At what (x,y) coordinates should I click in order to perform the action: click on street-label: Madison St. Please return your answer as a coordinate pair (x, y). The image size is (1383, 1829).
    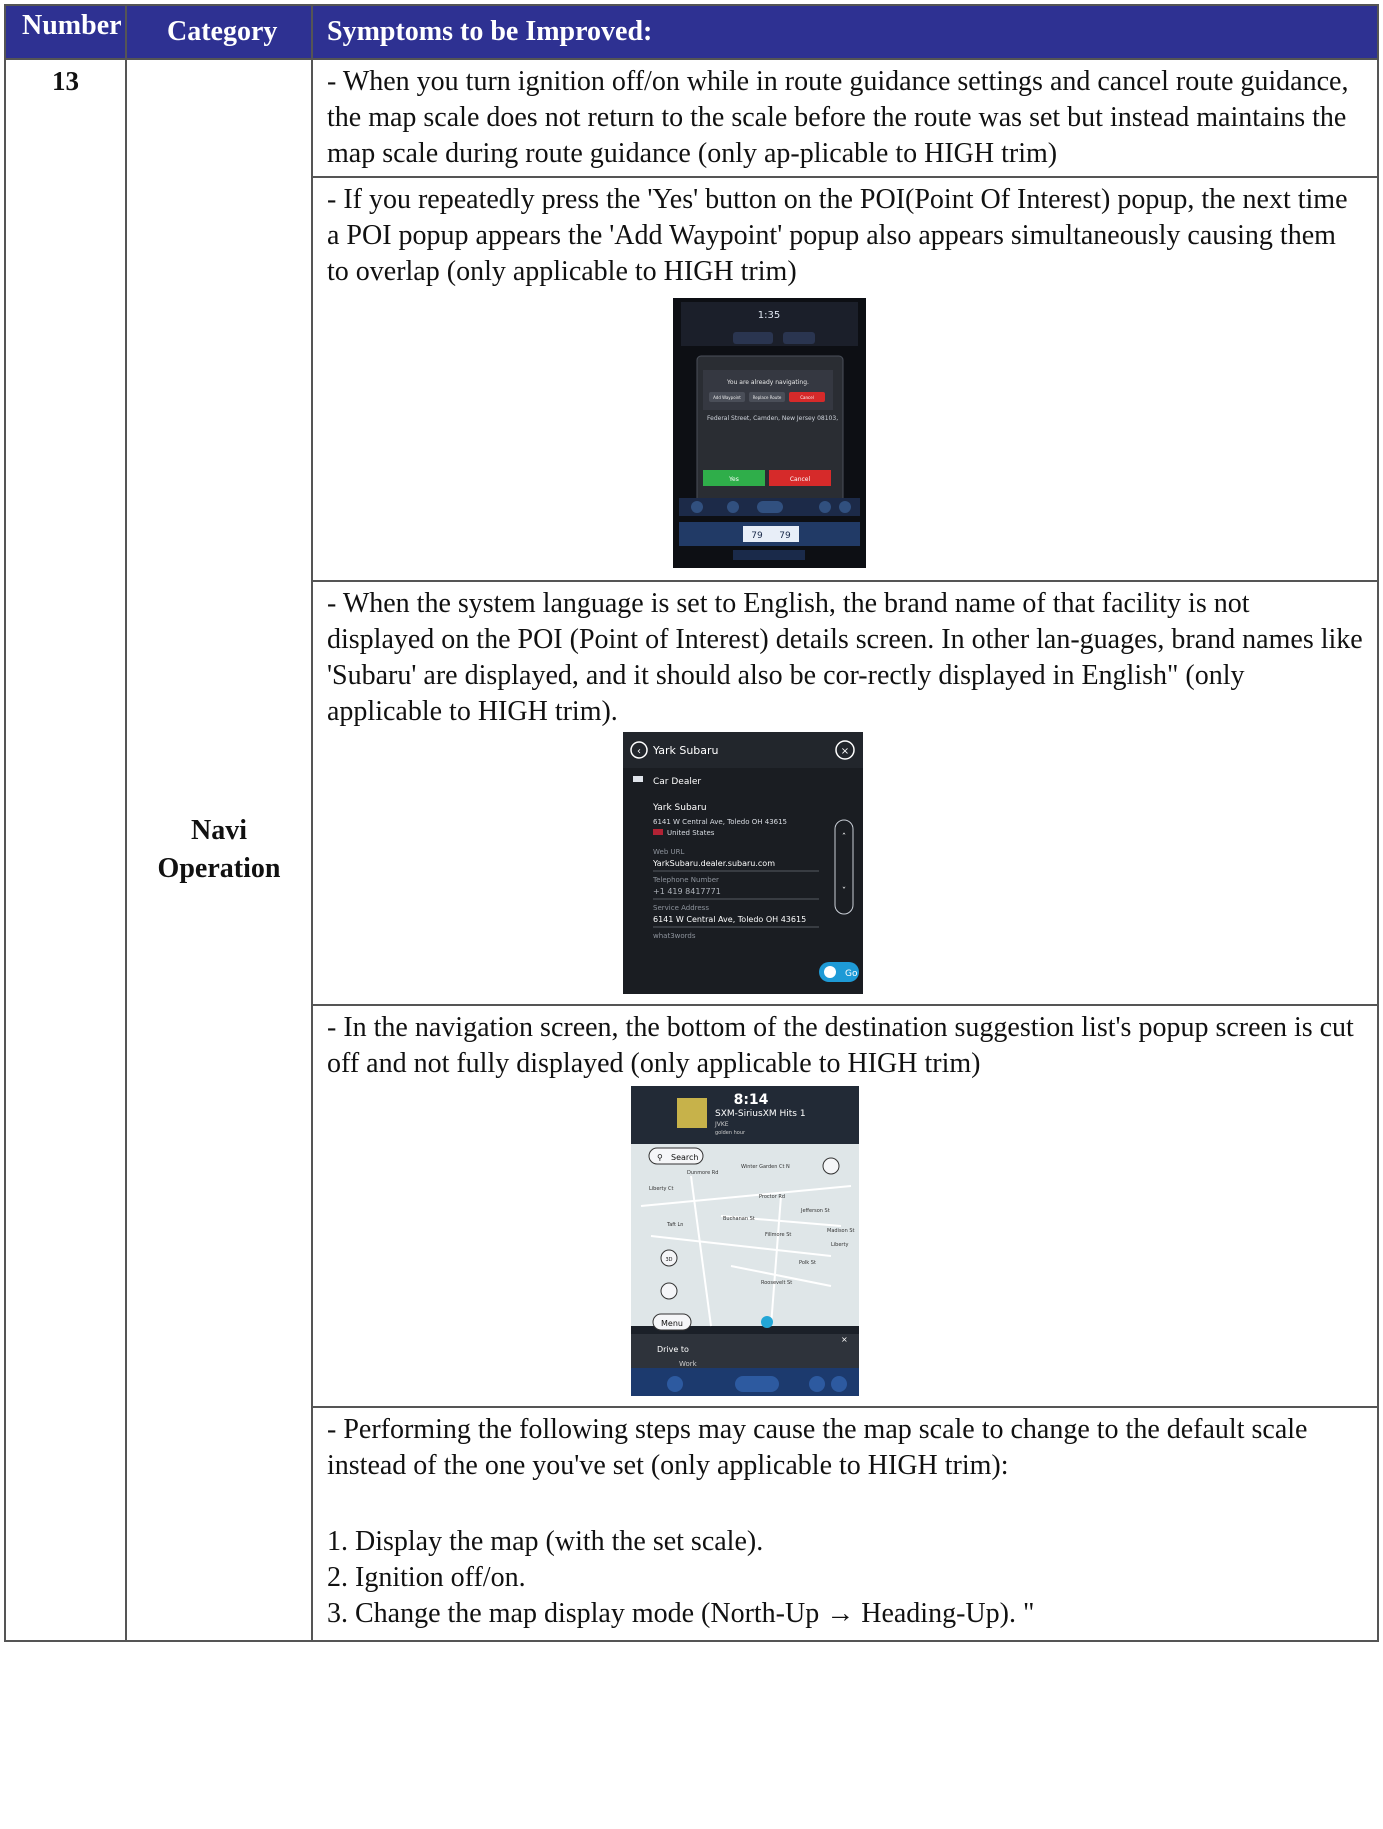
    Looking at the image, I should click on (841, 1231).